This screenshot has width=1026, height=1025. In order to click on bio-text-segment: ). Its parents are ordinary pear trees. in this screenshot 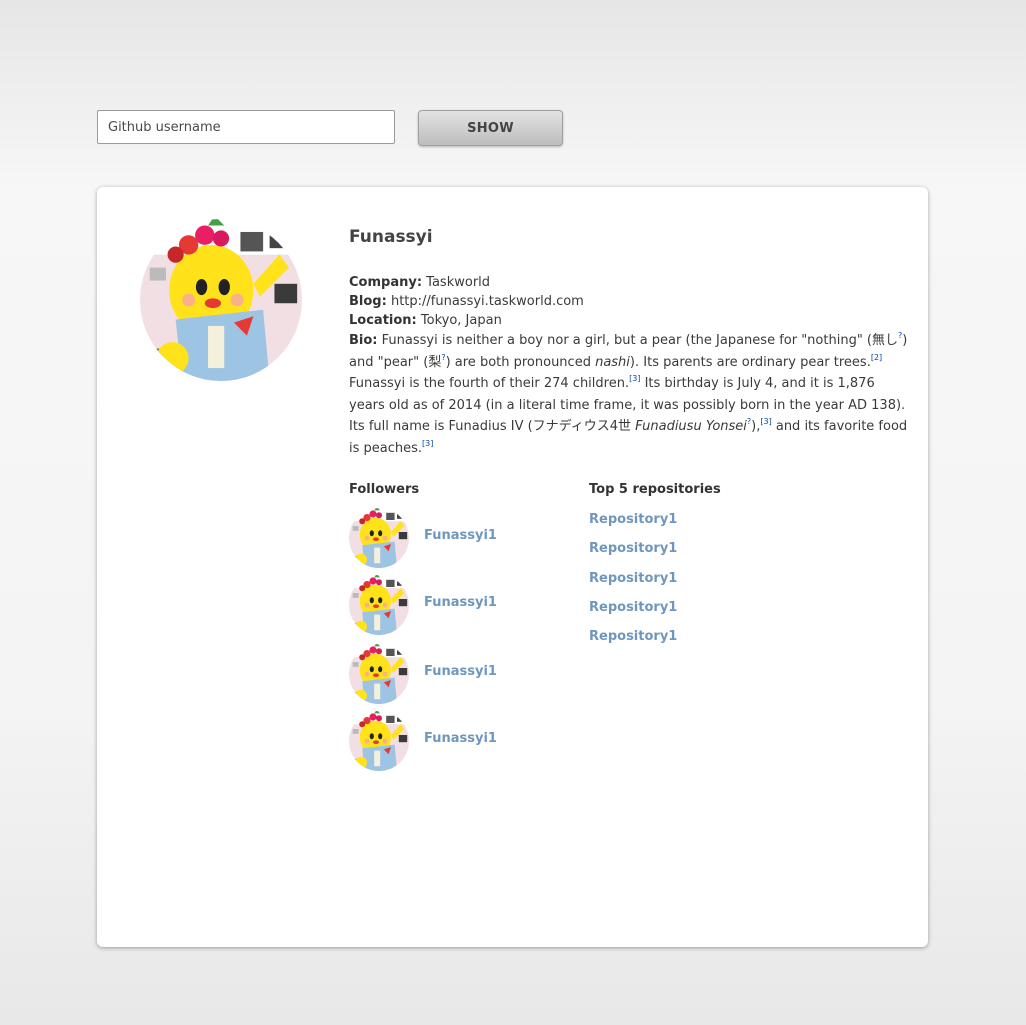, I will do `click(750, 362)`.